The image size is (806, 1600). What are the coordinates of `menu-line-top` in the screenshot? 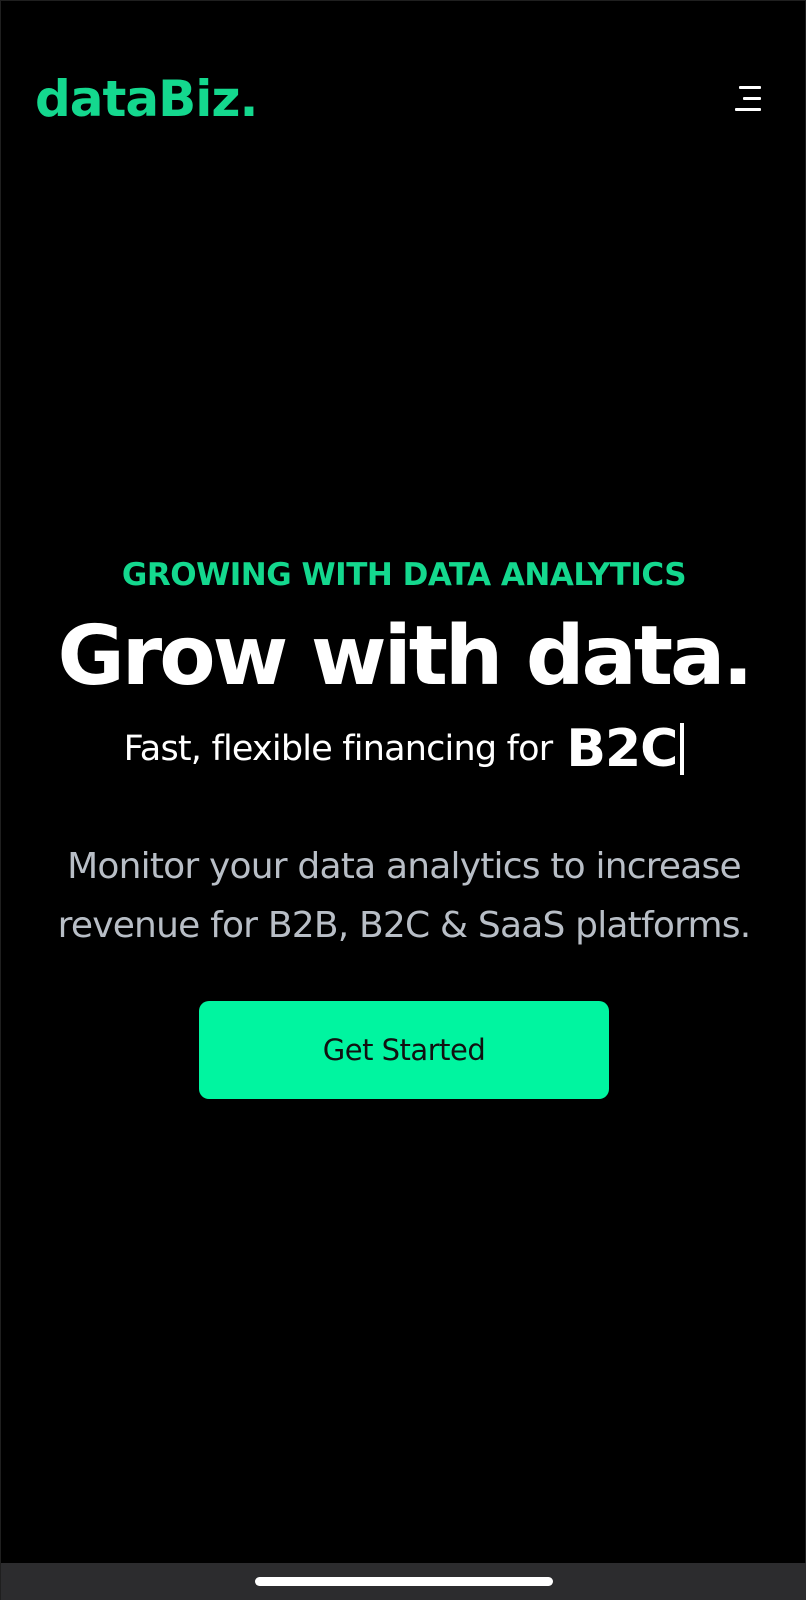 It's located at (750, 87).